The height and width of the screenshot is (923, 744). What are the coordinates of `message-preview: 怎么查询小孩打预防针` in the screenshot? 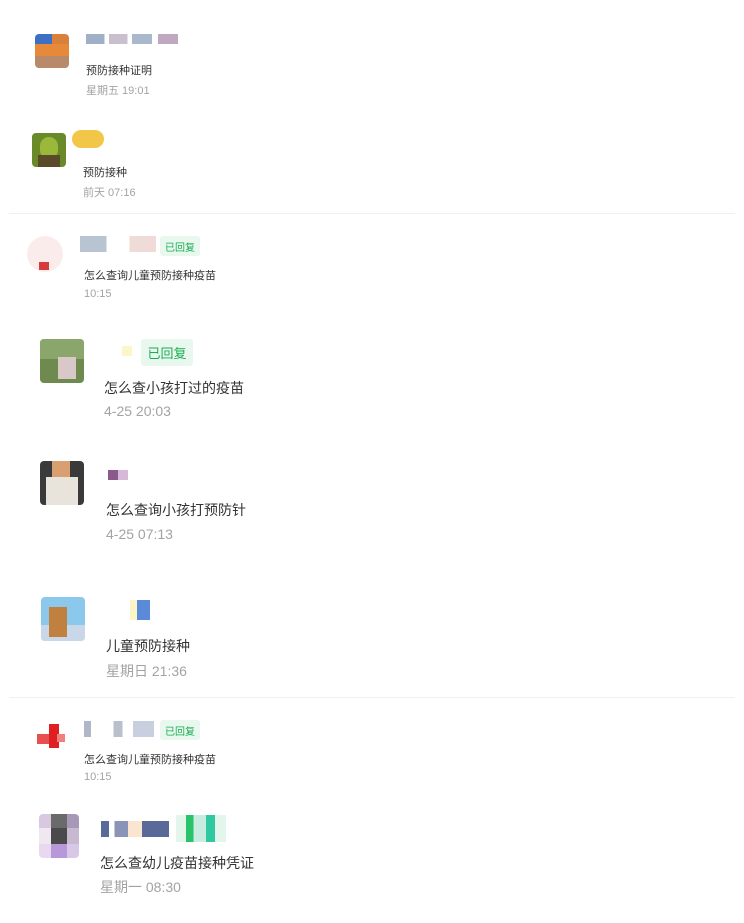 It's located at (176, 510).